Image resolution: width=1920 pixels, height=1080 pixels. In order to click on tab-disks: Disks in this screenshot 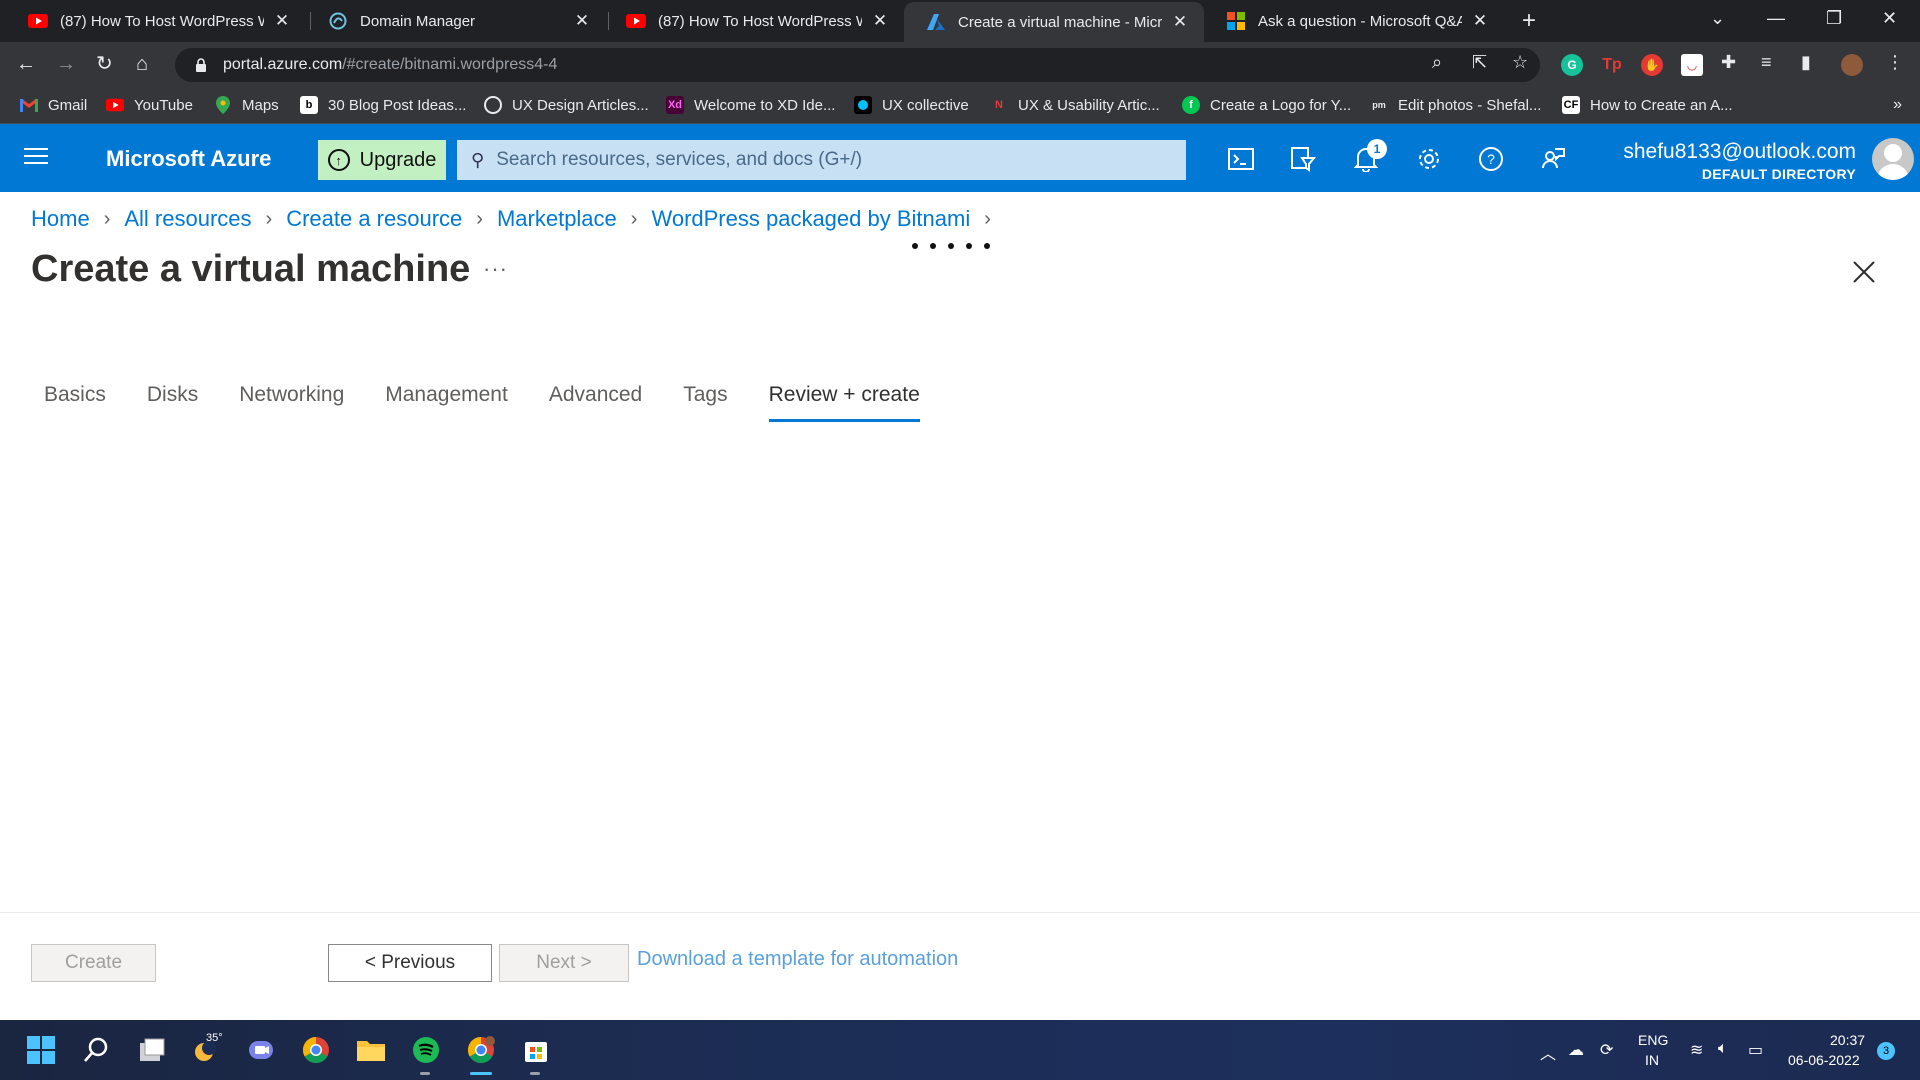, I will do `click(172, 402)`.